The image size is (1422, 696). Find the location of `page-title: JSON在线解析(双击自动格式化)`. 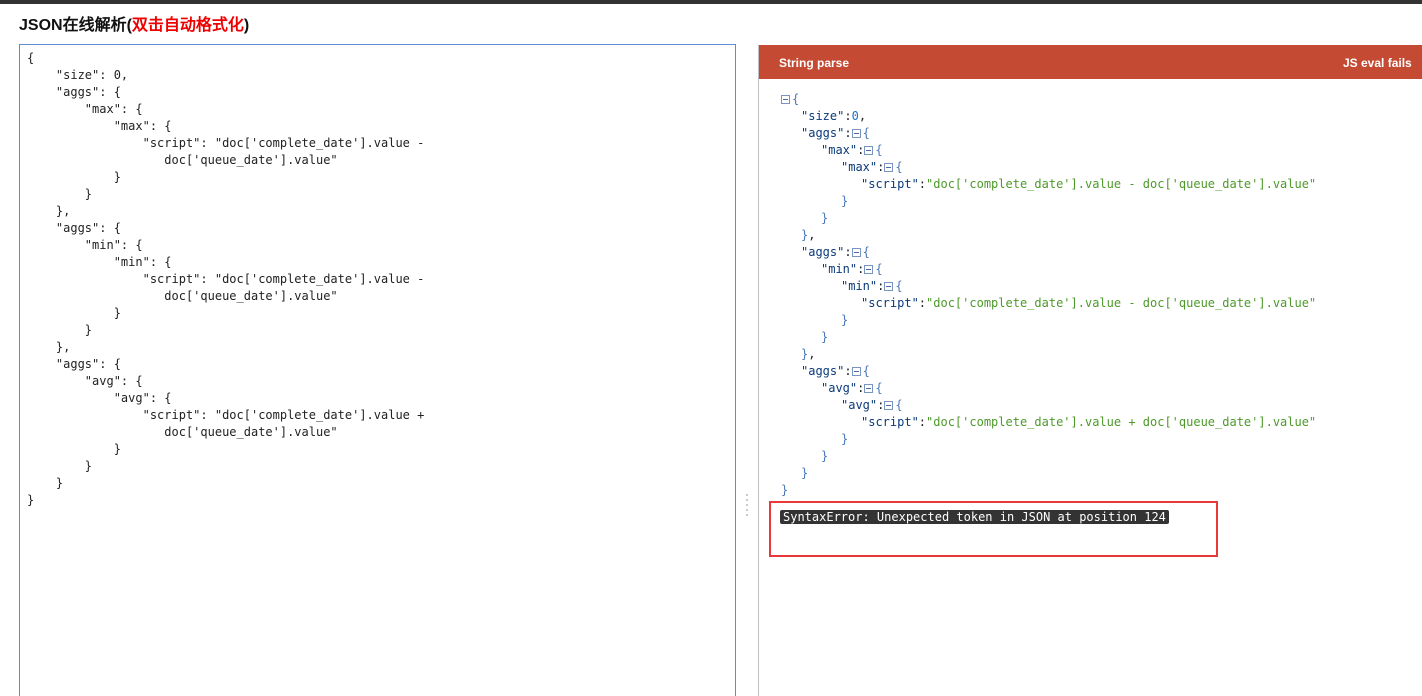

page-title: JSON在线解析(双击自动格式化) is located at coordinates (134, 26).